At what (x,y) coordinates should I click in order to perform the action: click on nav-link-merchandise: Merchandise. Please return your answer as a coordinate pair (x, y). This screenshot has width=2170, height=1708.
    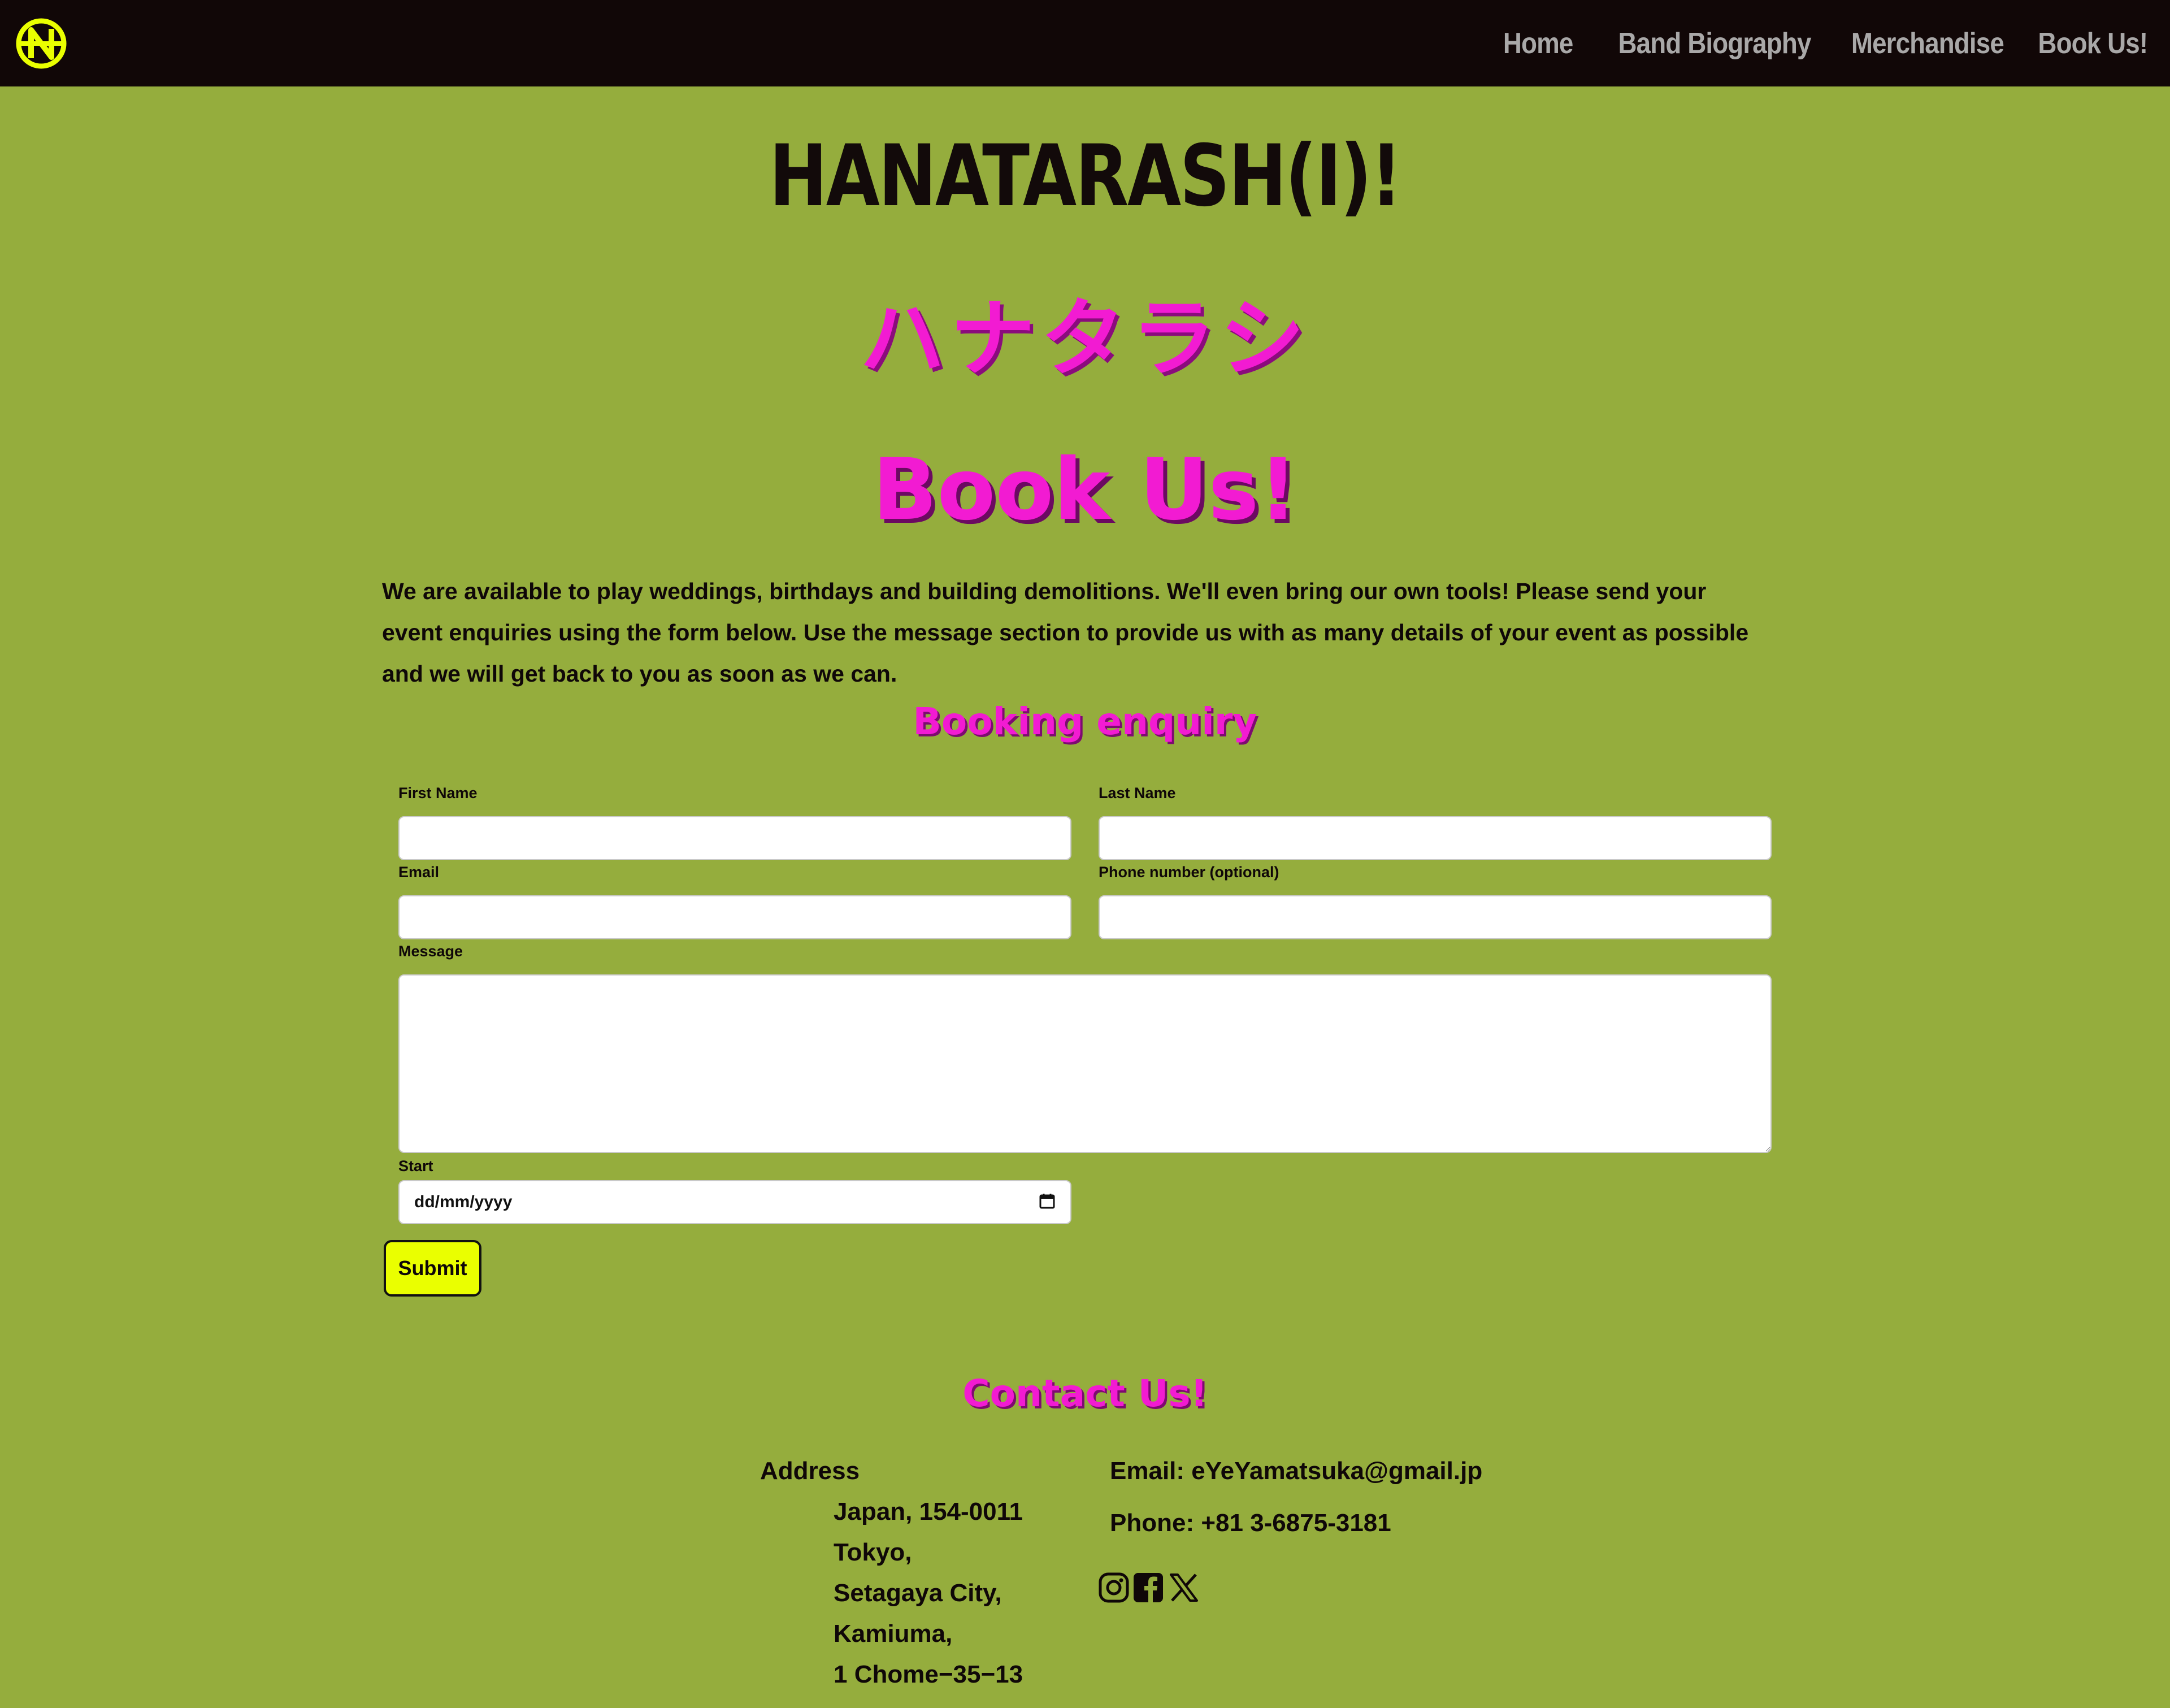
    Looking at the image, I should click on (1927, 44).